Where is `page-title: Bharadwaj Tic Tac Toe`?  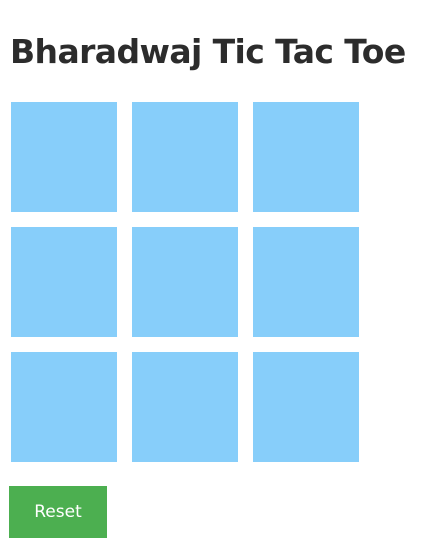 page-title: Bharadwaj Tic Tac Toe is located at coordinates (208, 51).